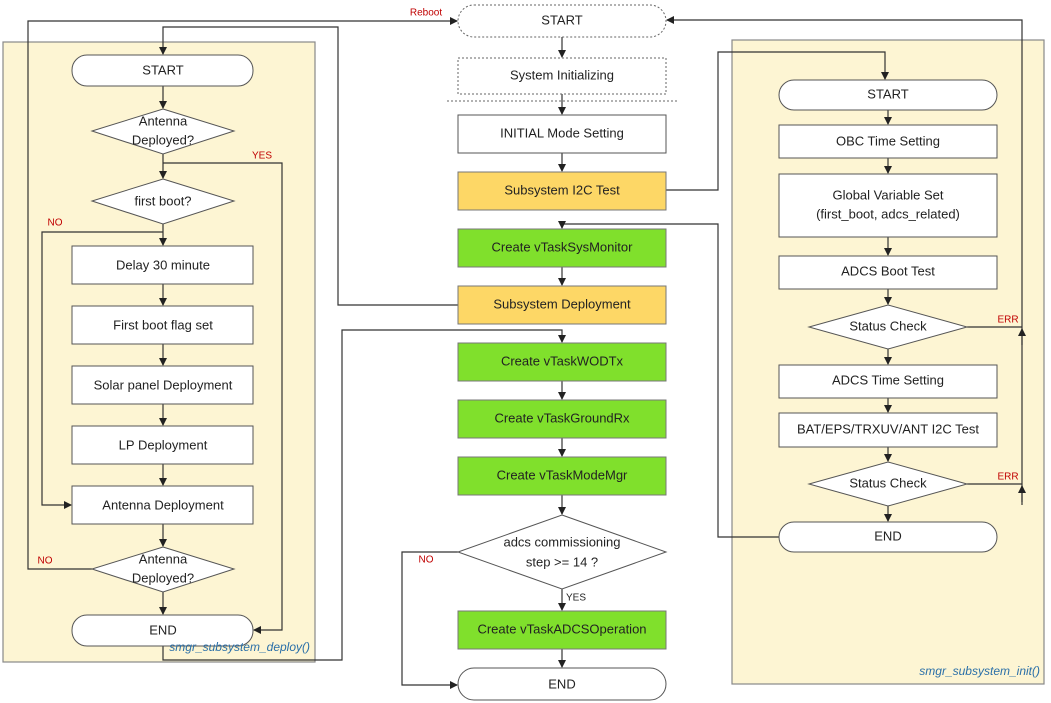  I want to click on svg-text: Subsystem I2C Test, so click(562, 189).